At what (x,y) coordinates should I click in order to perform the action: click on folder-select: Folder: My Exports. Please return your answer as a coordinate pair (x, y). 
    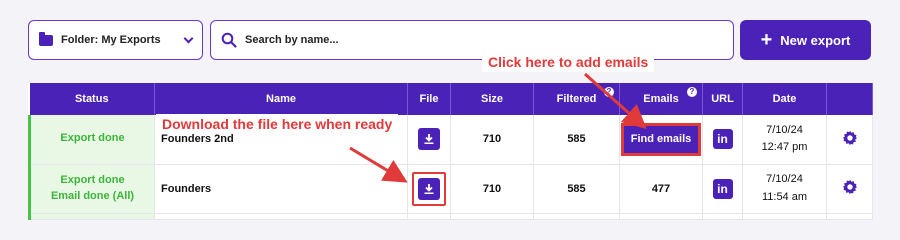
    Looking at the image, I should click on (115, 40).